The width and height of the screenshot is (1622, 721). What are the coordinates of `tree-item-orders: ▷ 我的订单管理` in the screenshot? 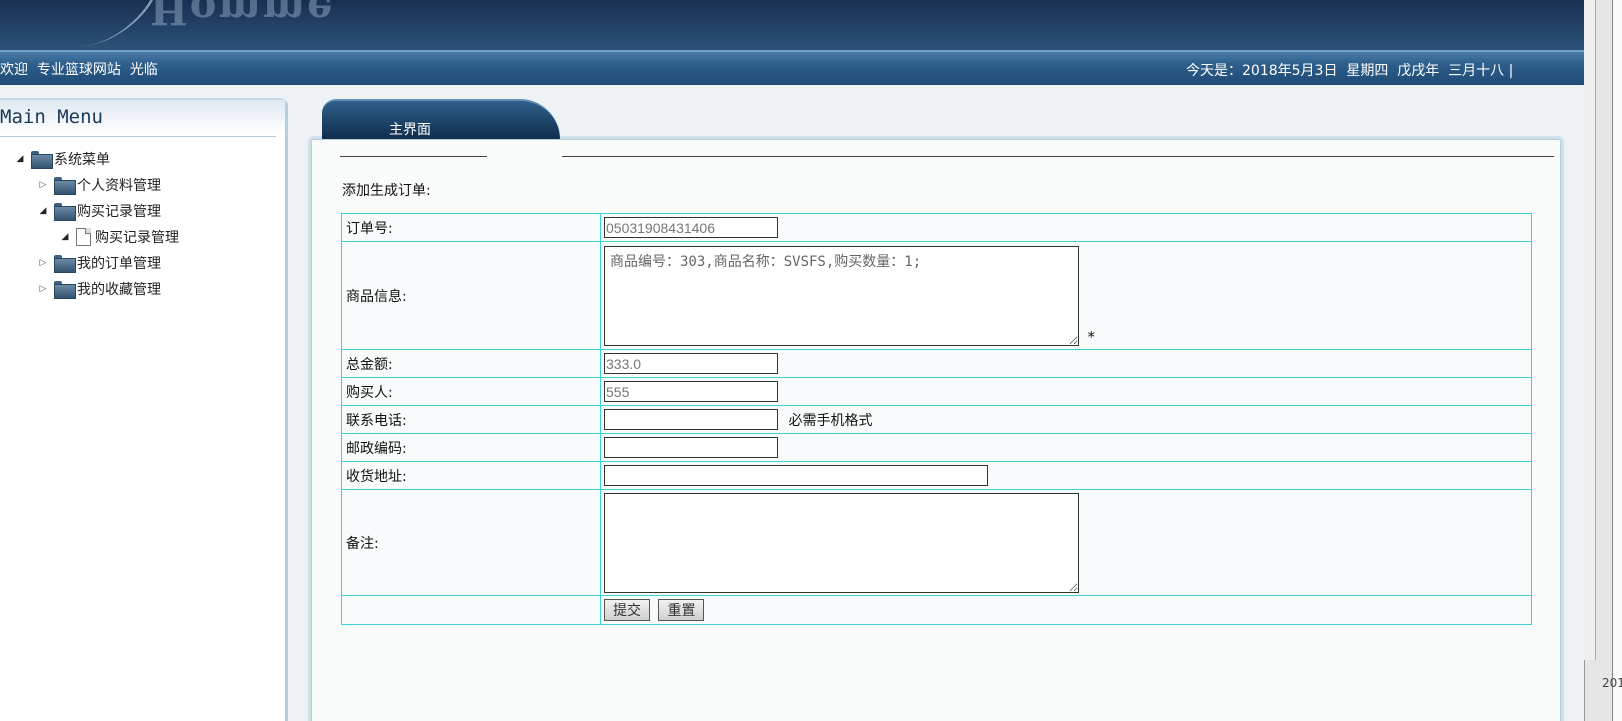 It's located at (98, 263).